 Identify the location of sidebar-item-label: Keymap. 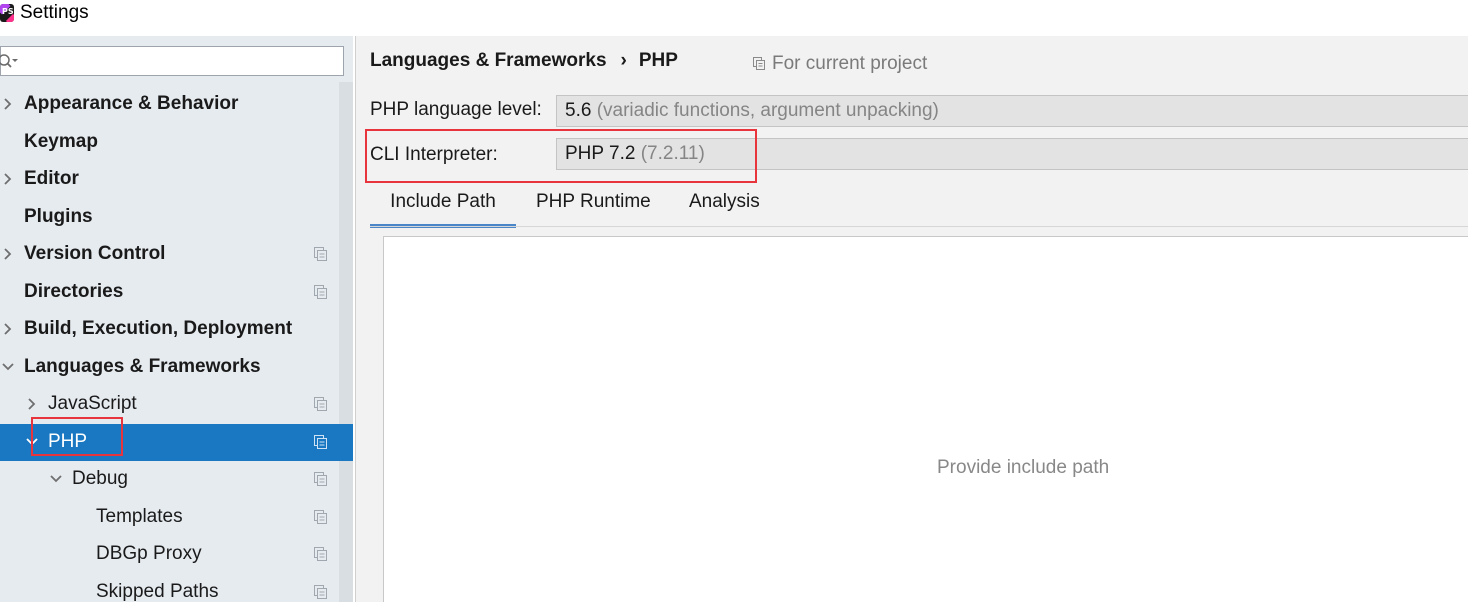
(61, 141).